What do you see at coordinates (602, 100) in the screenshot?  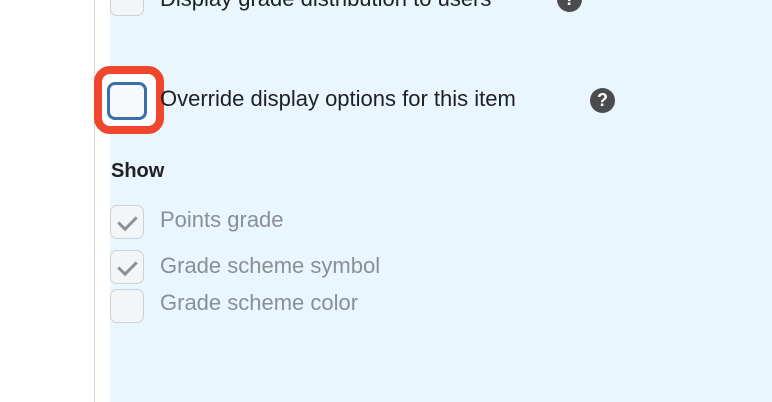 I see `question-circle-icon: ?` at bounding box center [602, 100].